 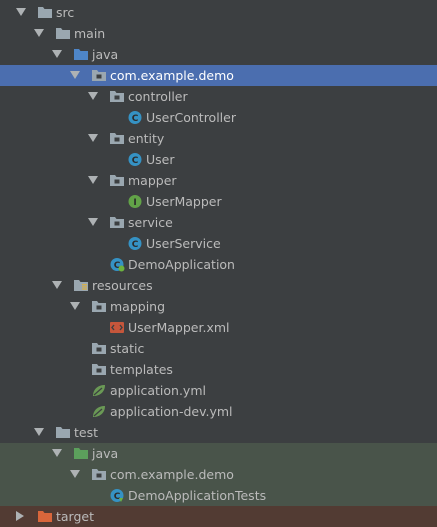 I want to click on tree-node: C DemoApplicationTests, so click(x=218, y=495).